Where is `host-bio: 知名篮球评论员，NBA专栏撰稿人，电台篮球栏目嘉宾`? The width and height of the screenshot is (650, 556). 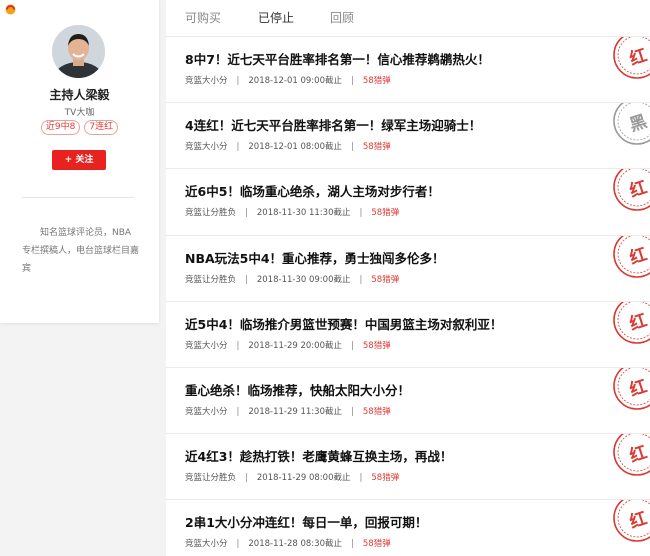 host-bio: 知名篮球评论员，NBA专栏撰稿人，电台篮球栏目嘉宾 is located at coordinates (81, 251).